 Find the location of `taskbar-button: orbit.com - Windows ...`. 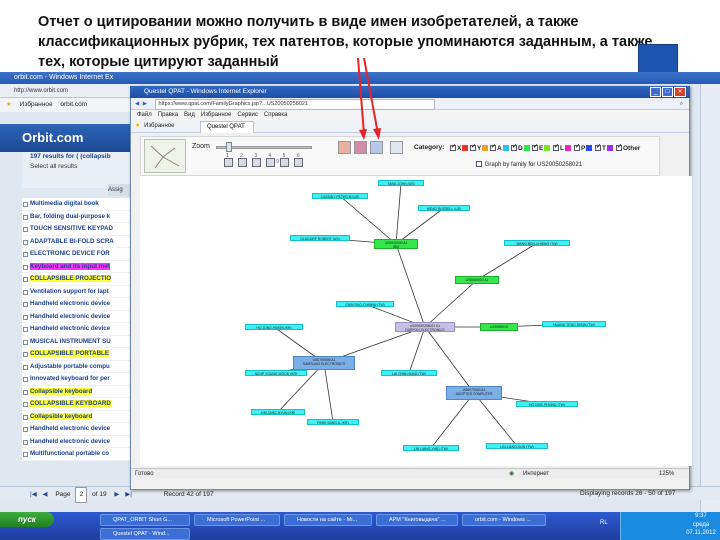

taskbar-button: orbit.com - Windows ... is located at coordinates (504, 520).